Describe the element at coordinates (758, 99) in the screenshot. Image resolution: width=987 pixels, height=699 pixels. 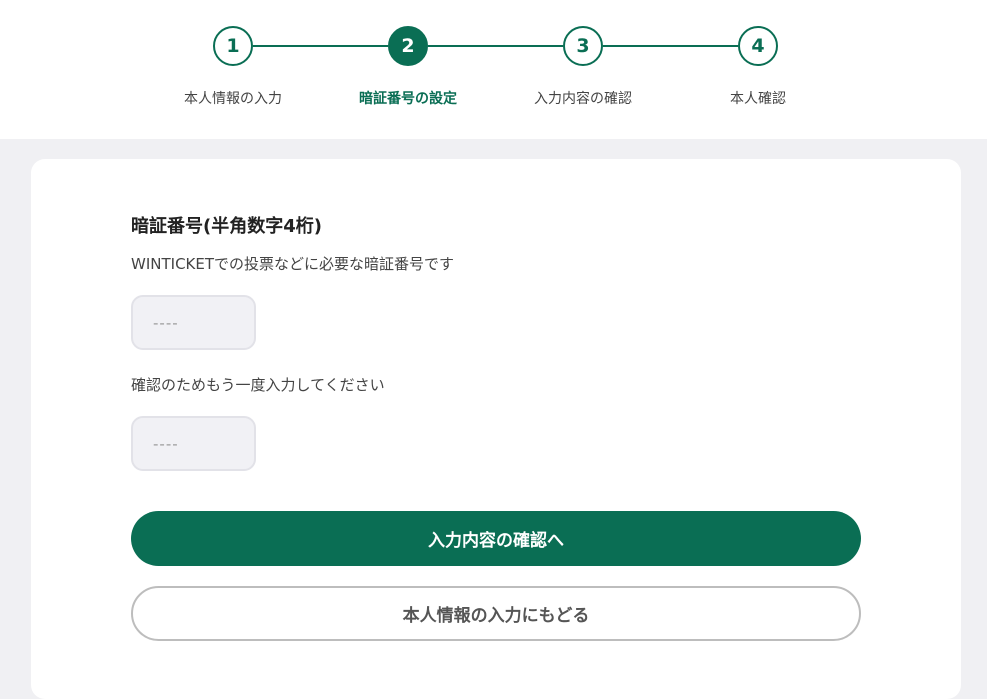
I see `step-4-label: 本人確認` at that location.